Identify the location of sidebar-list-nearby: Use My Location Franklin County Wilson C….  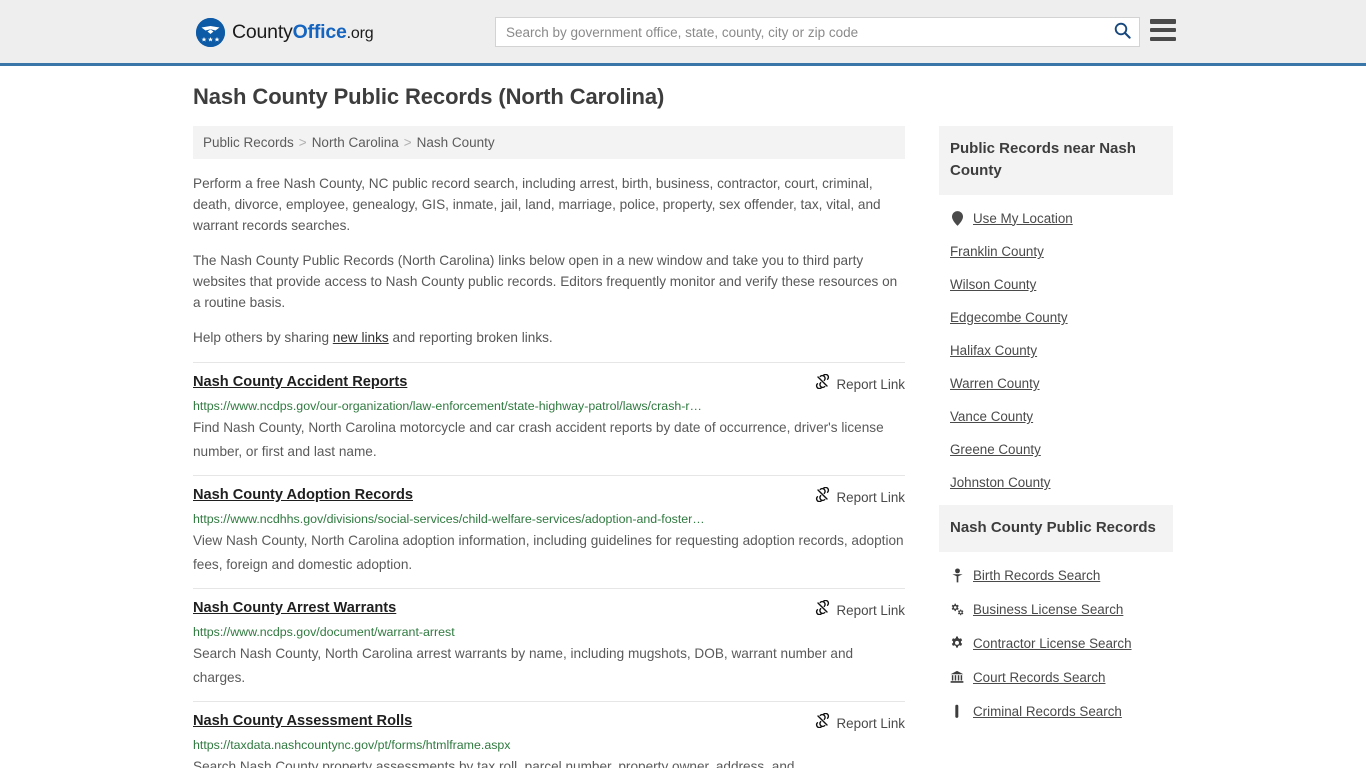
(1056, 347).